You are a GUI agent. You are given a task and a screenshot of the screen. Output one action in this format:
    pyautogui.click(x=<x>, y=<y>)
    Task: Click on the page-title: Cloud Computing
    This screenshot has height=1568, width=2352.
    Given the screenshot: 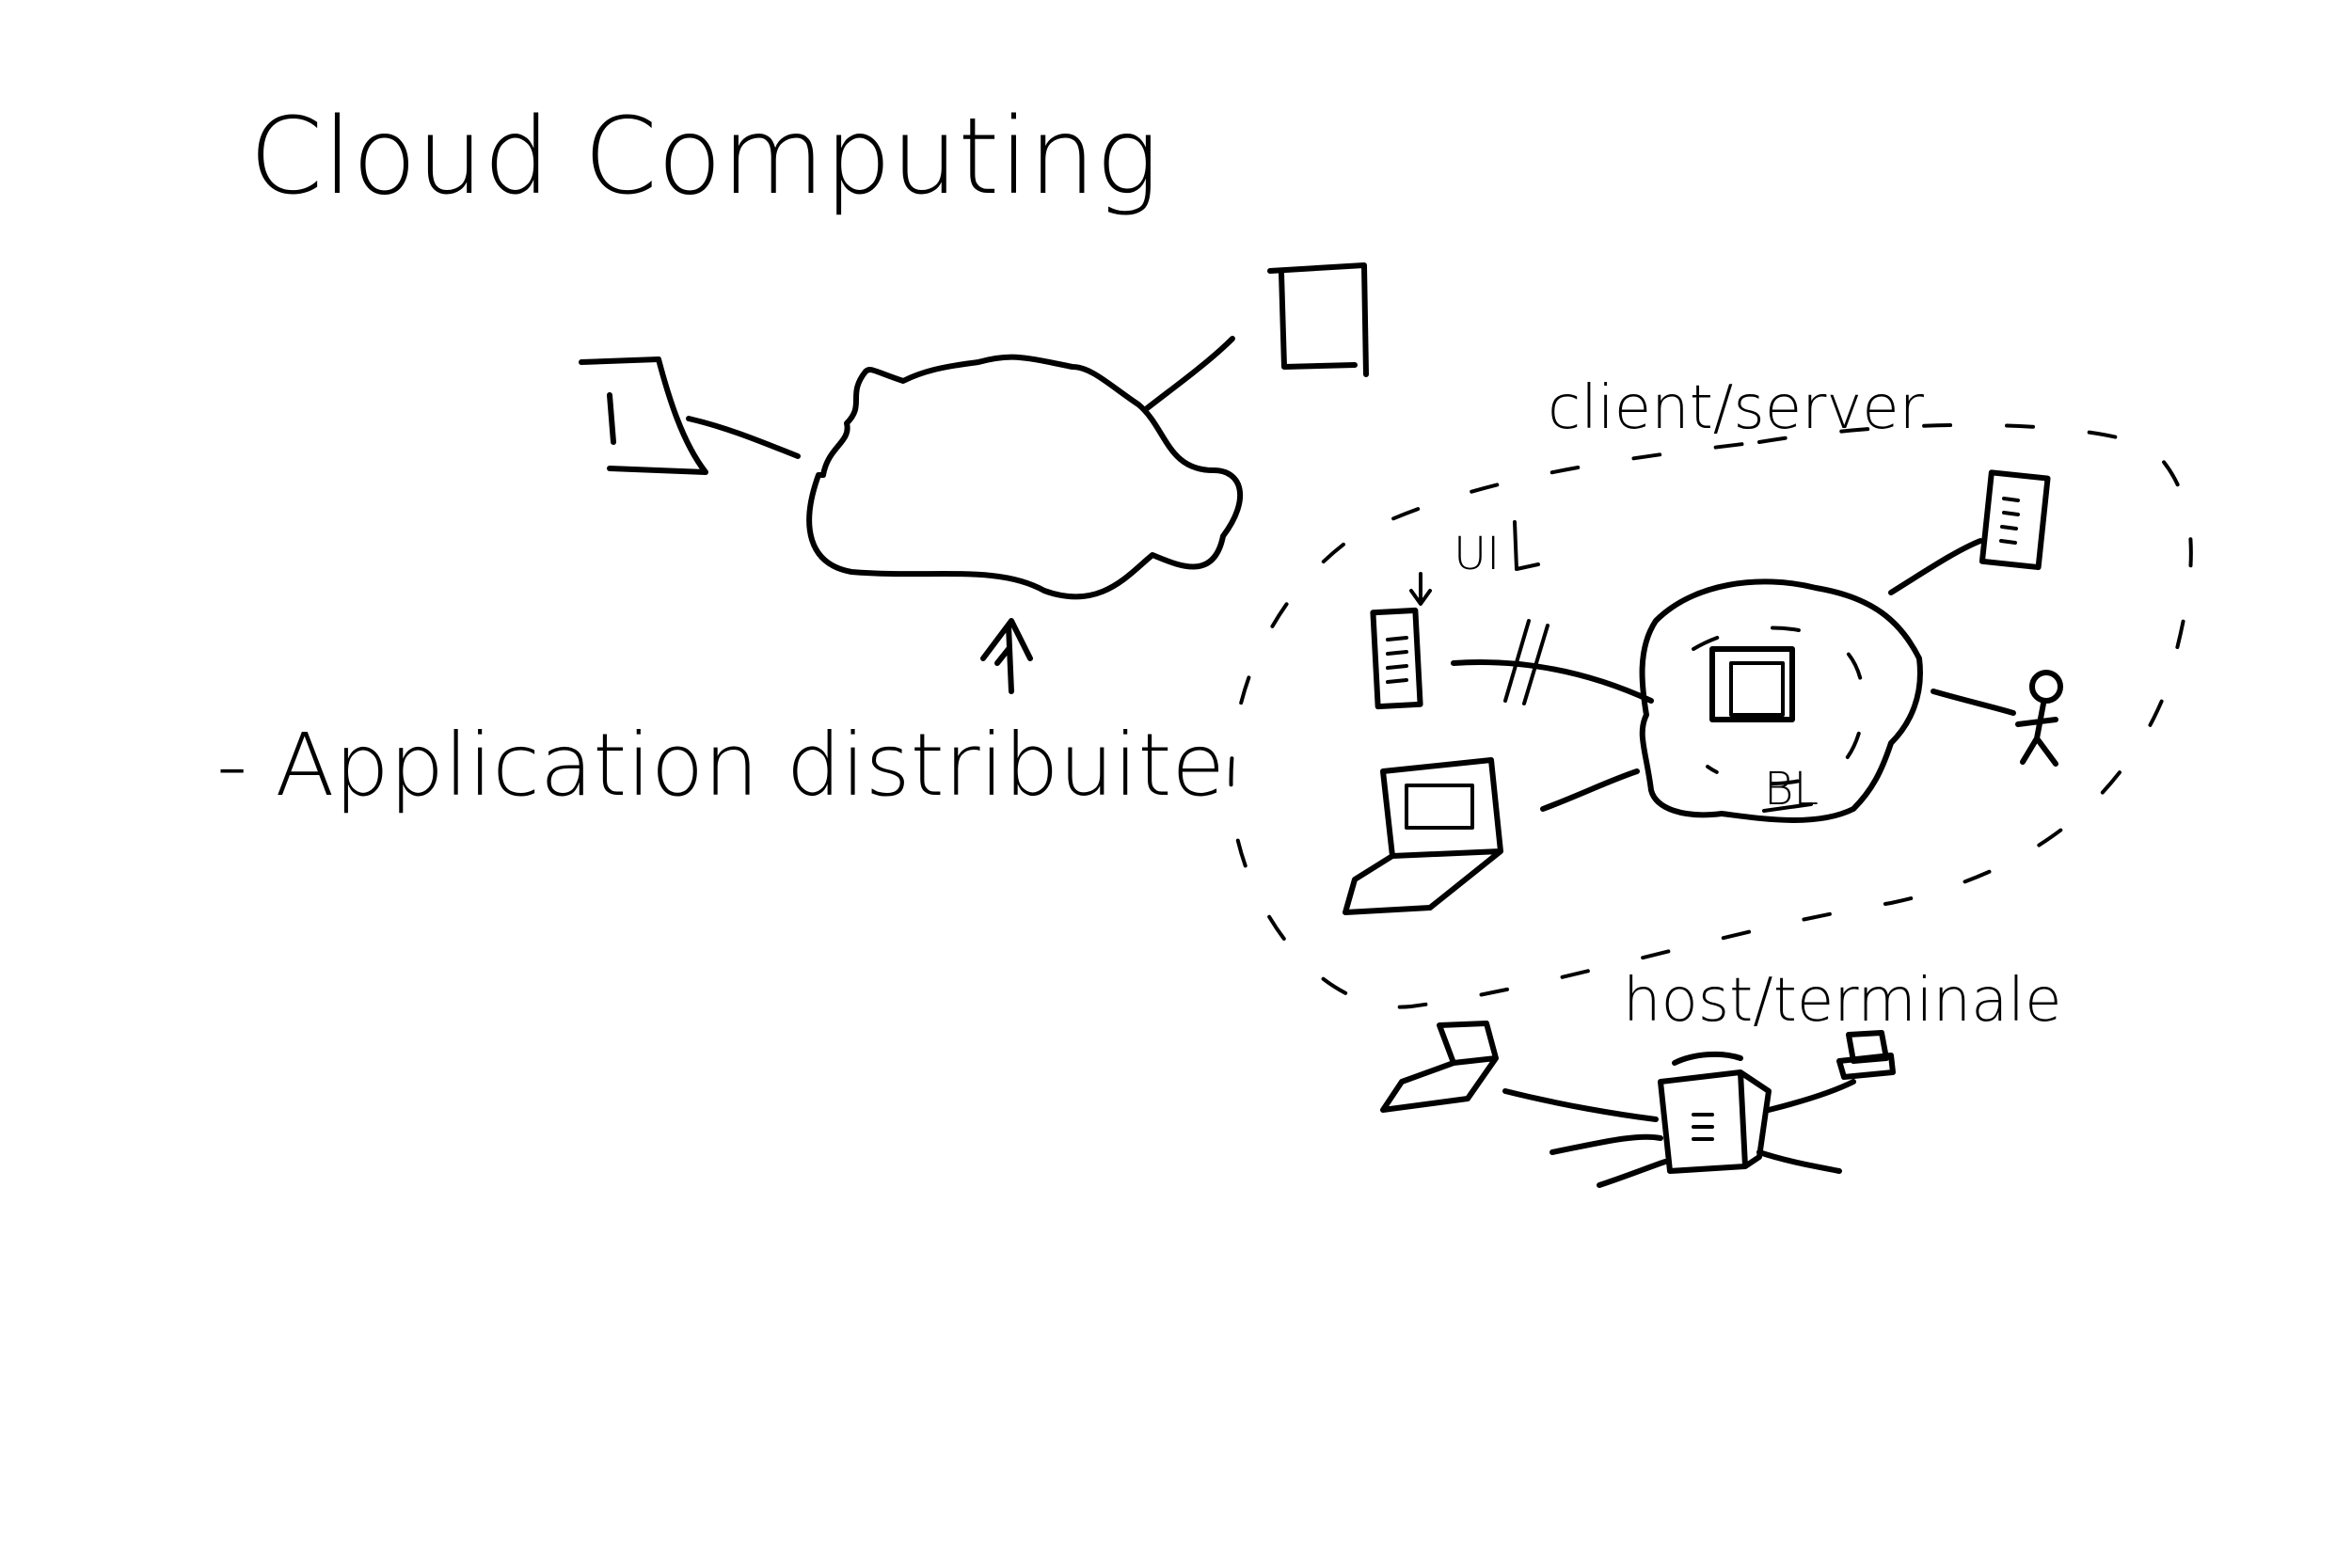 What is the action you would take?
    pyautogui.click(x=704, y=157)
    